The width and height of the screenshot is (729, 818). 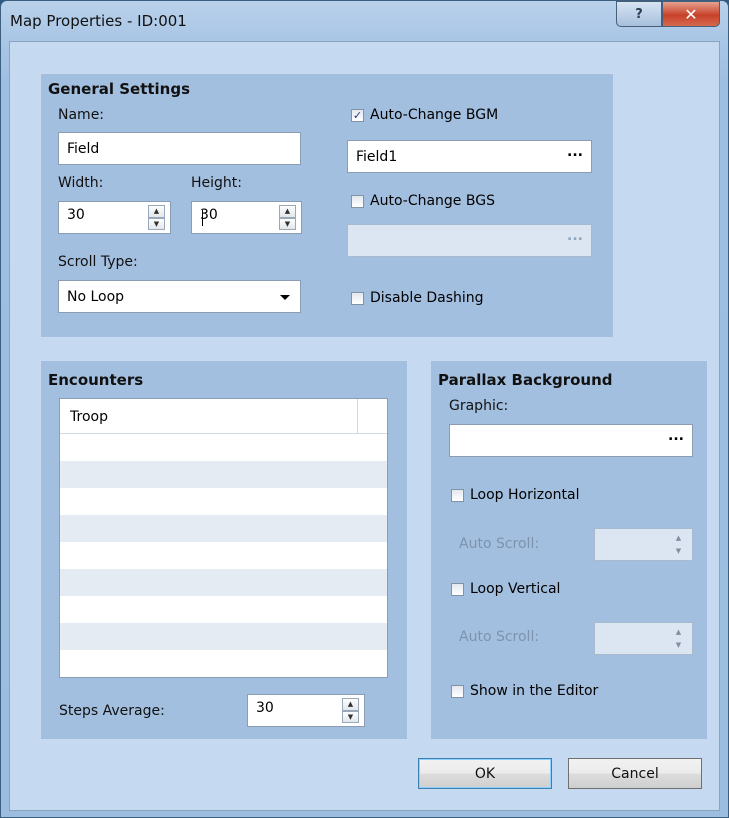 I want to click on bgs-file-field: ···, so click(x=469, y=240).